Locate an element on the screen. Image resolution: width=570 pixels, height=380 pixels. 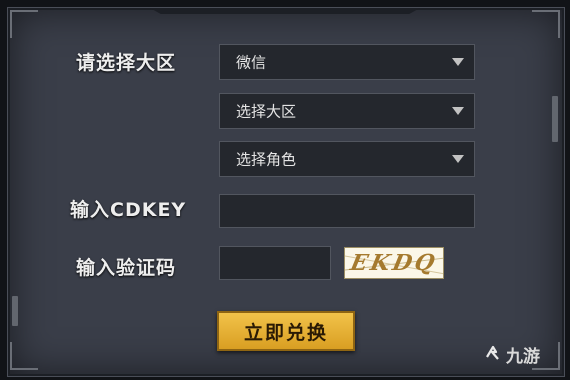
panel-corner-bl is located at coordinates (24, 356).